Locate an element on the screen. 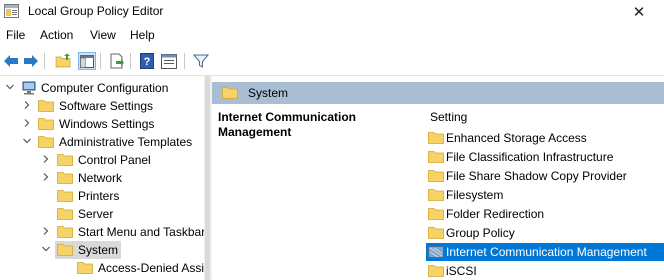 The height and width of the screenshot is (280, 664). tree-item-software-settings: Software Settings is located at coordinates (102, 106).